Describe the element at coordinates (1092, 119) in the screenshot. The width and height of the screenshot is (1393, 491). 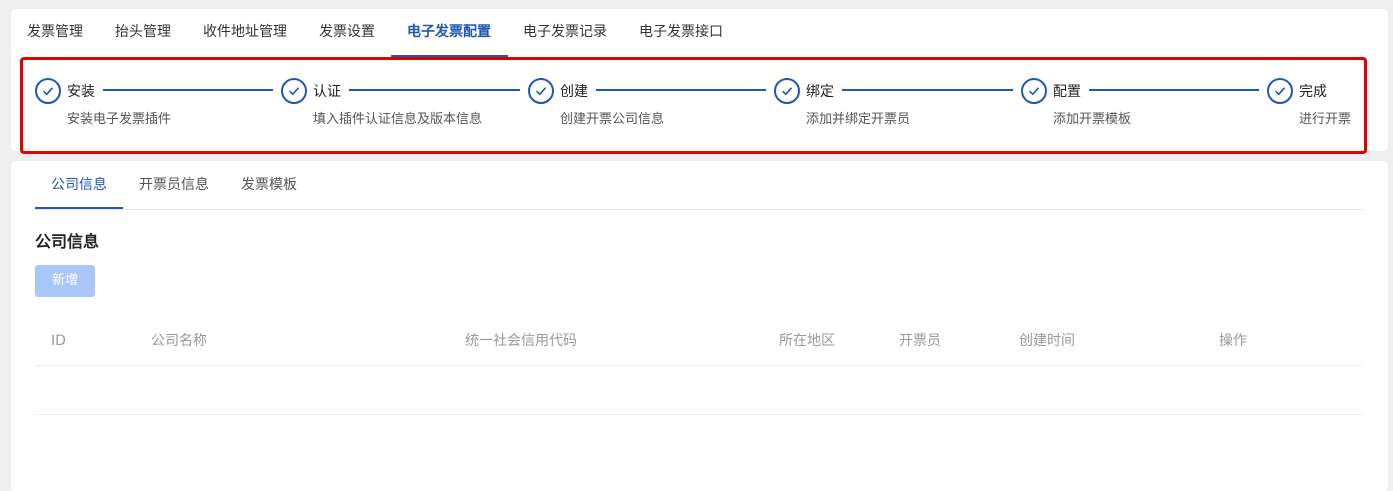
I see `step-description: 添加开票模板` at that location.